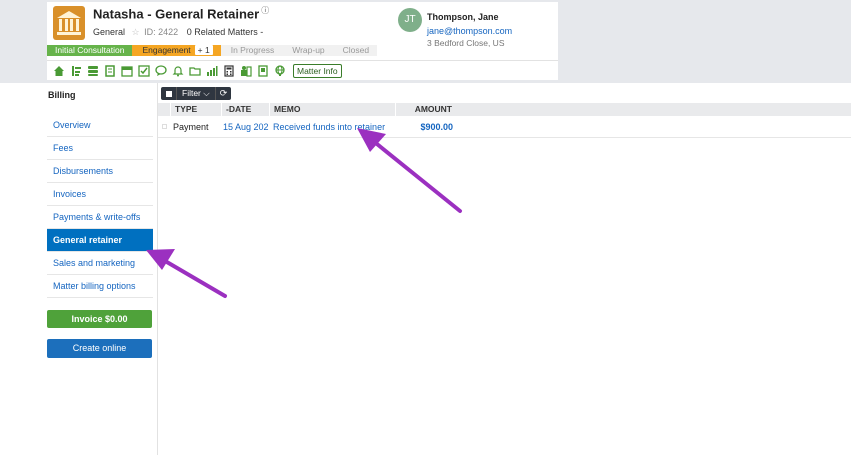 The image size is (851, 455). I want to click on matter-toolbar: Matter Info, so click(302, 70).